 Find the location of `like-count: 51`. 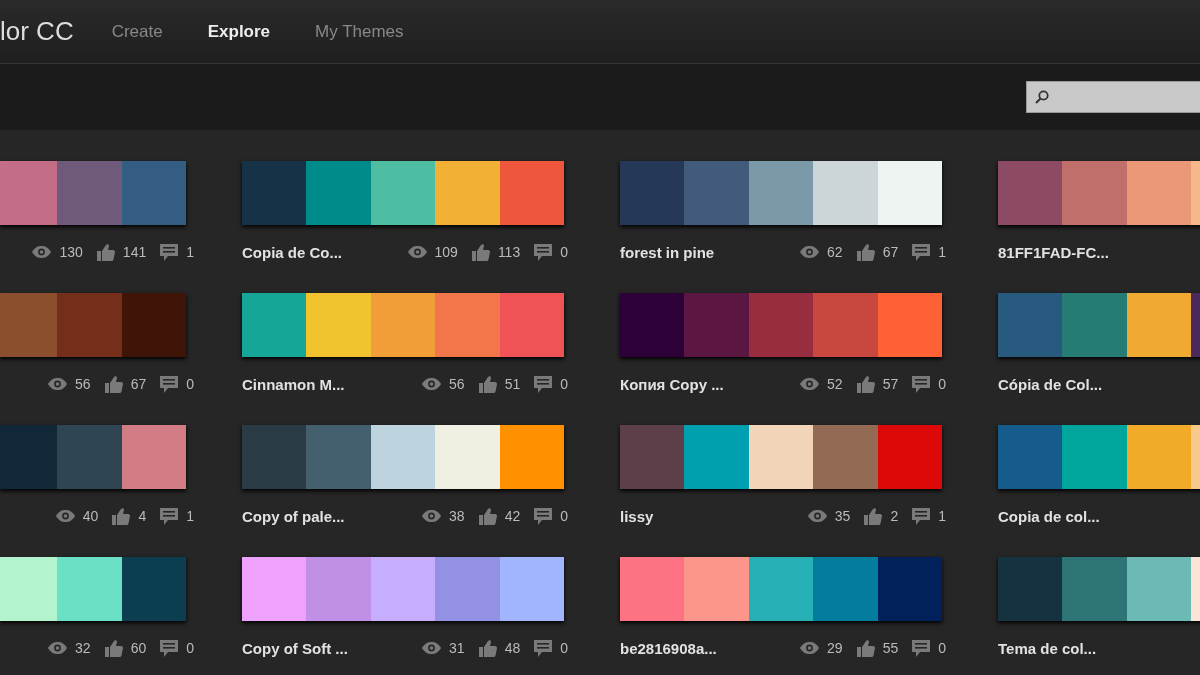

like-count: 51 is located at coordinates (512, 384).